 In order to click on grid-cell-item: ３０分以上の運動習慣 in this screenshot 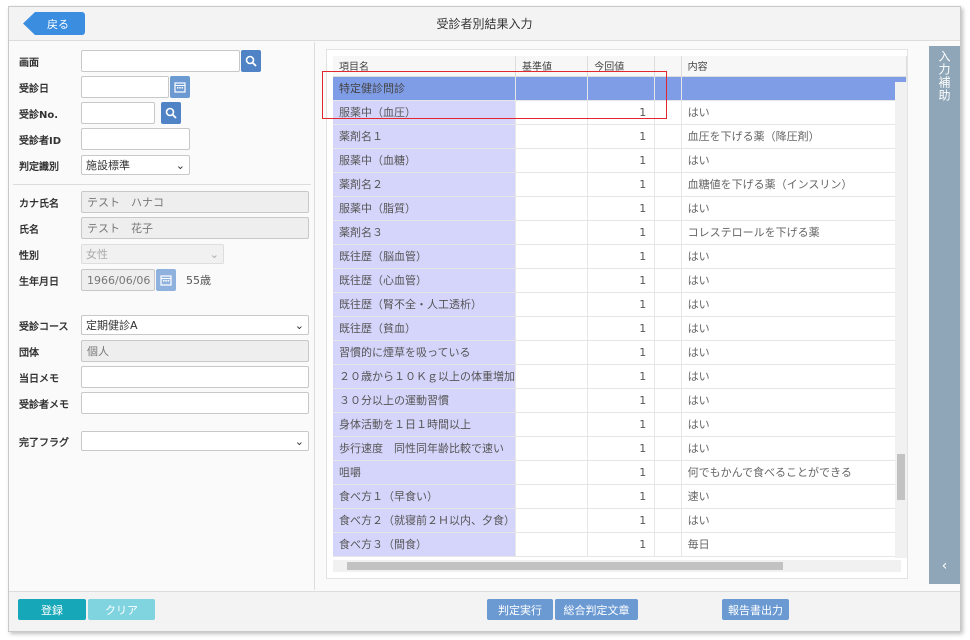, I will do `click(424, 400)`.